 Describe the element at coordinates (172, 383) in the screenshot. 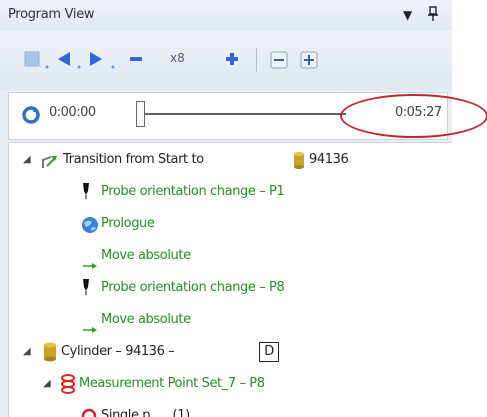

I see `tree-node-label: Measurement Point Set_7 – P8` at that location.